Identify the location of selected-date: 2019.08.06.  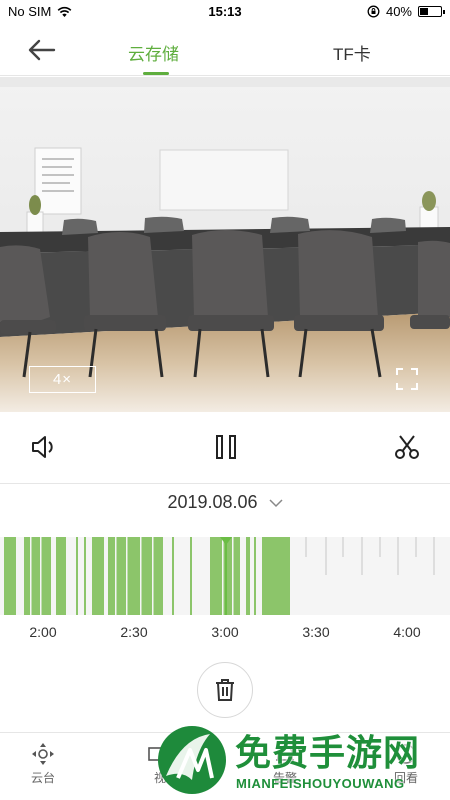
(212, 502).